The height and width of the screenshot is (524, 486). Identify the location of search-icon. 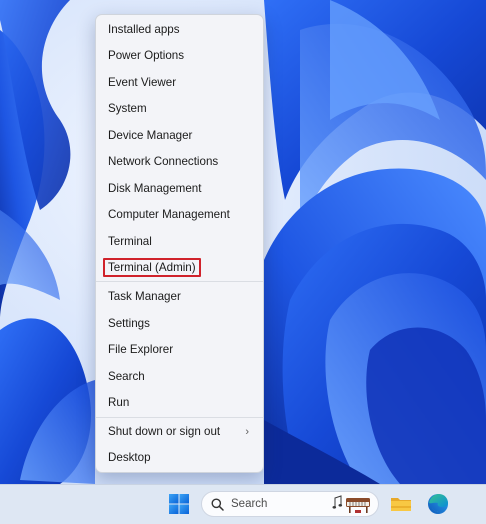
(217, 504).